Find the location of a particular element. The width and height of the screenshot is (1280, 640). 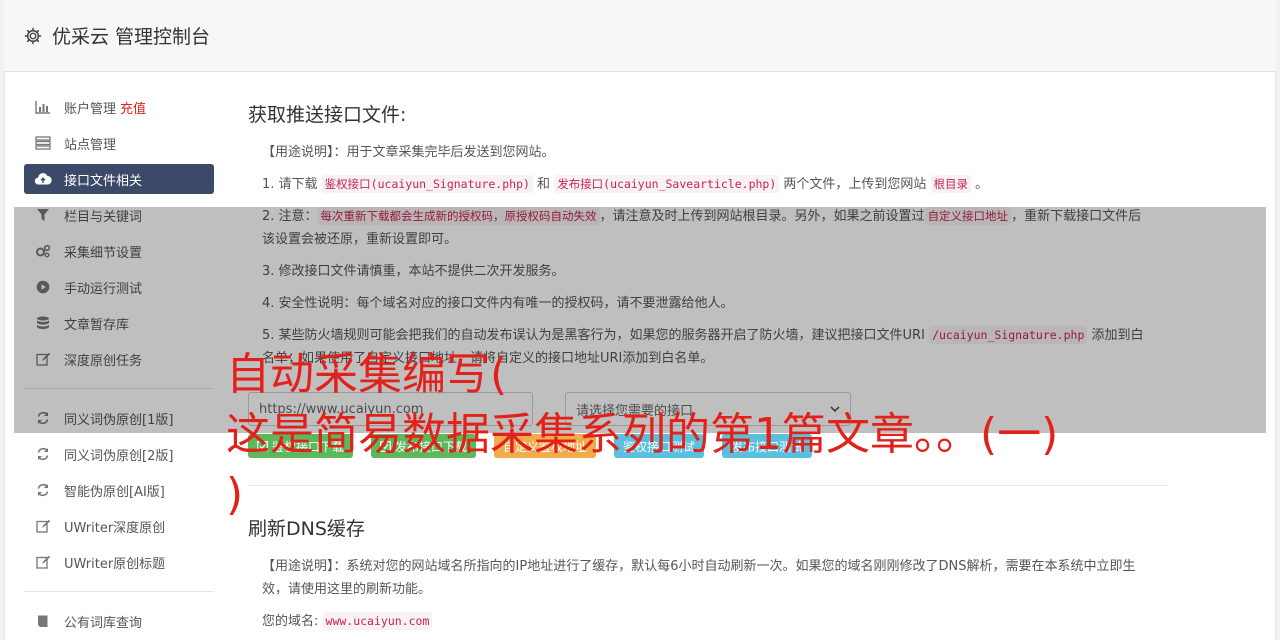

sidebar-item-sites: 站点管理 is located at coordinates (119, 143).